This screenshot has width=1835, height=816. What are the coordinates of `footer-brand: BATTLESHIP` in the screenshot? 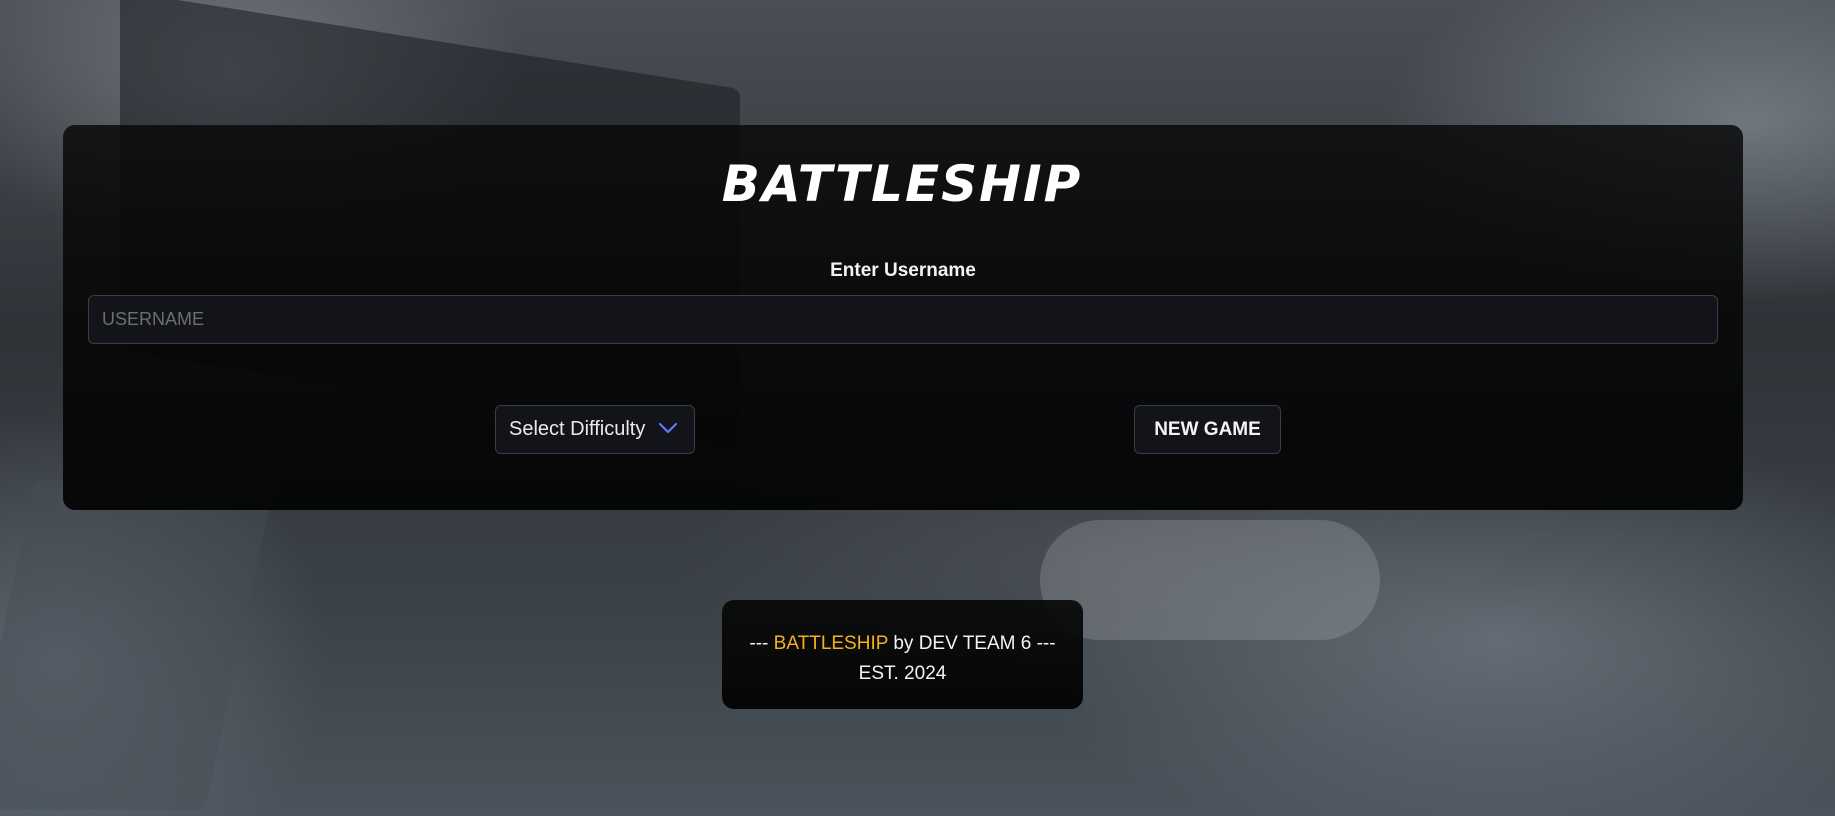 It's located at (831, 643).